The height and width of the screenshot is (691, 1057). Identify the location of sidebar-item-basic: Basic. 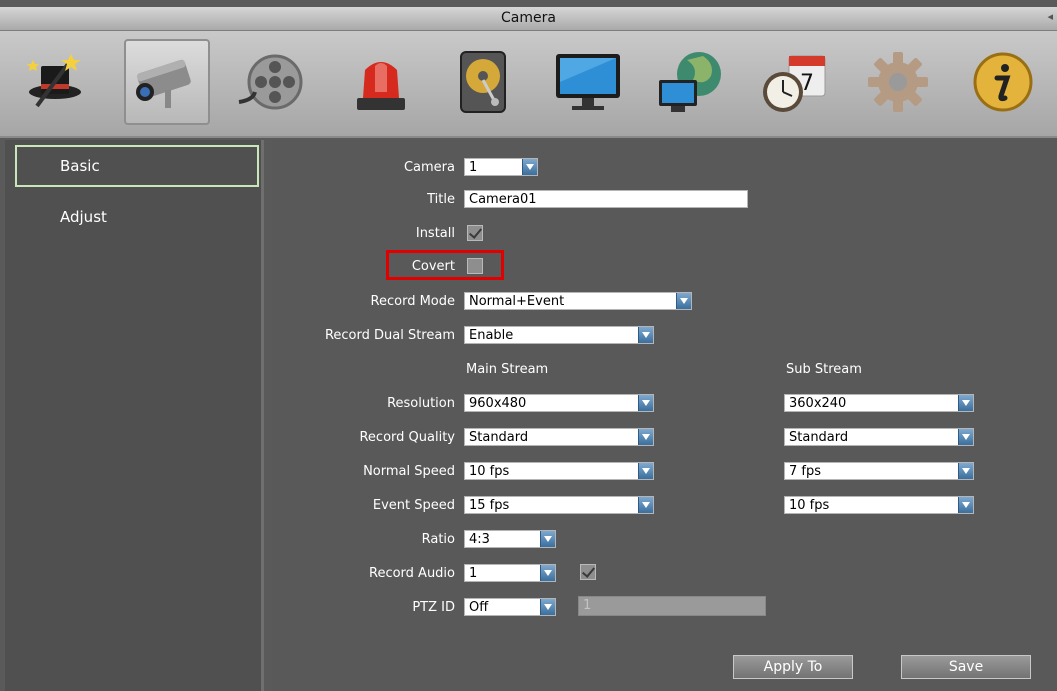
(137, 166).